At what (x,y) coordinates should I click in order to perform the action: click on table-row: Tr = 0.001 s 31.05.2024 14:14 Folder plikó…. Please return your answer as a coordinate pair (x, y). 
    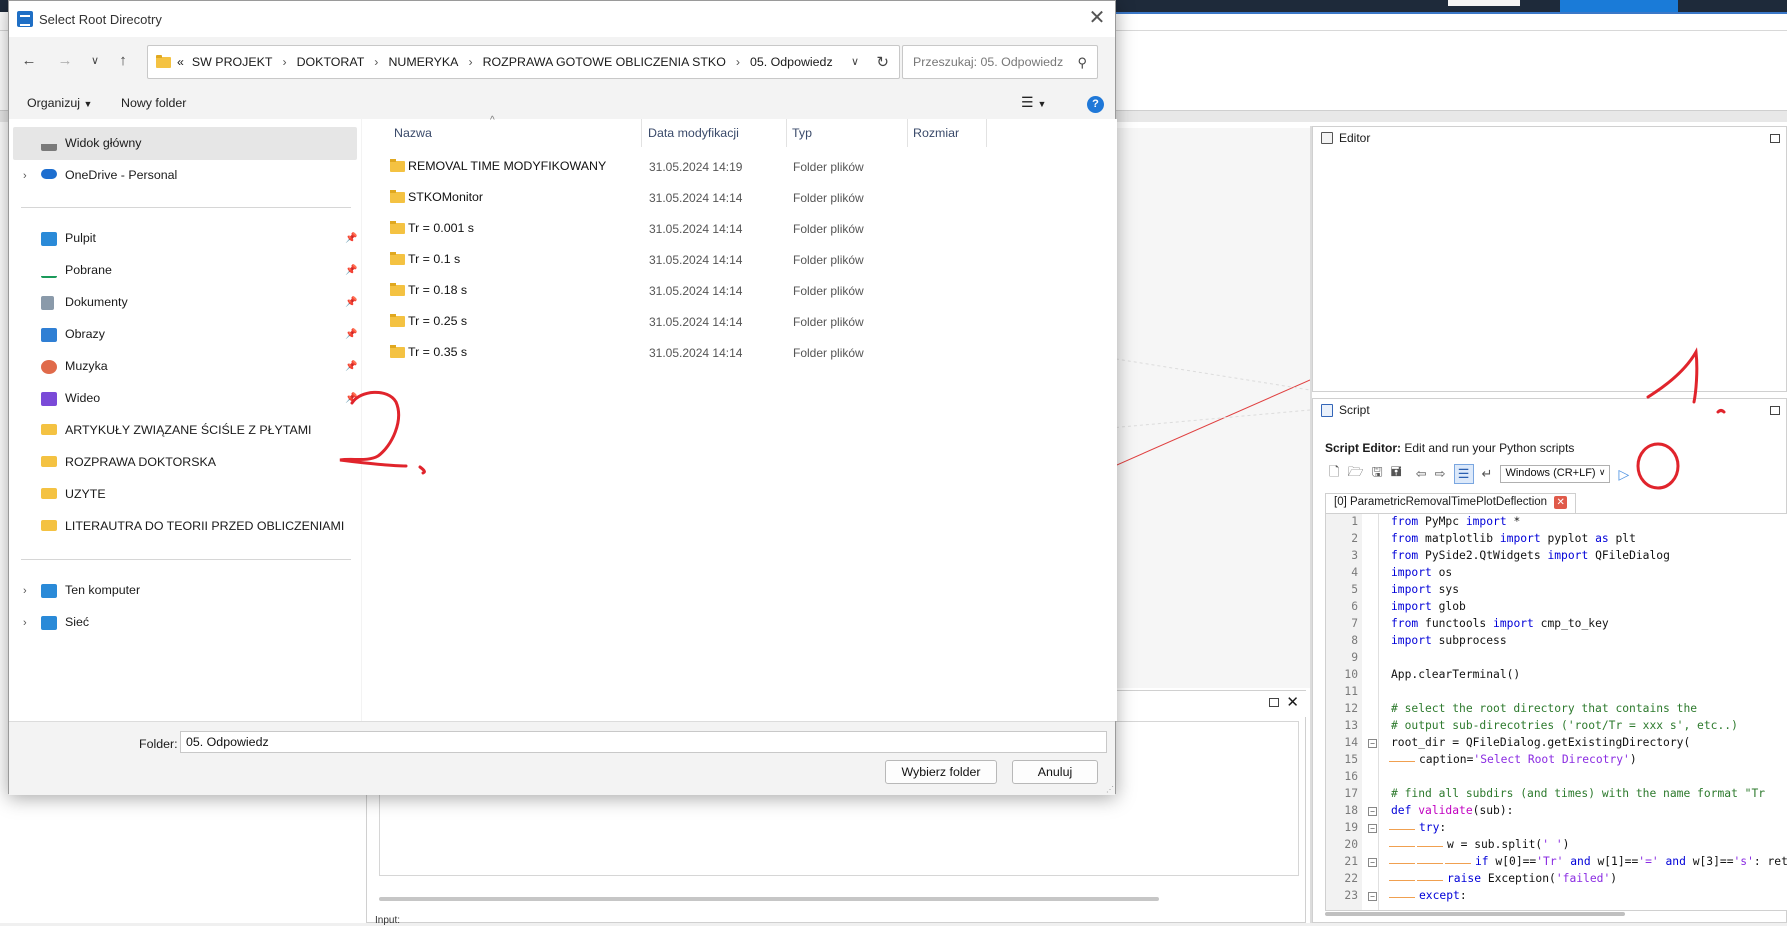
    Looking at the image, I should click on (739, 229).